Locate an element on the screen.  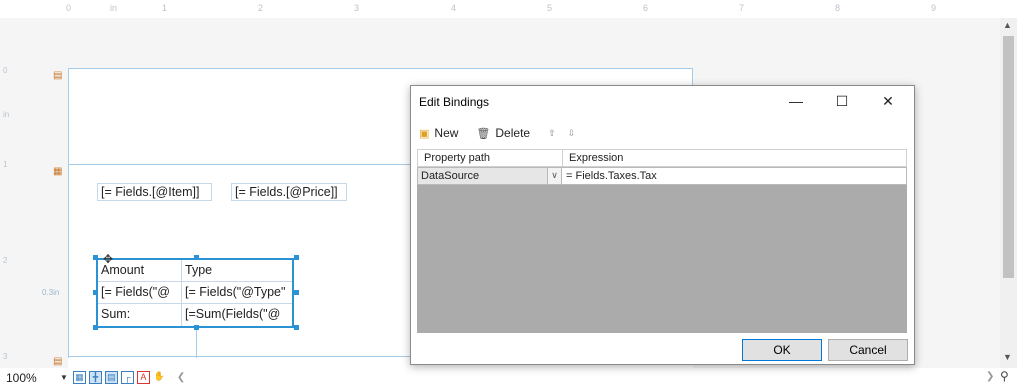
page-header-band-icon: ▤ is located at coordinates (58, 76).